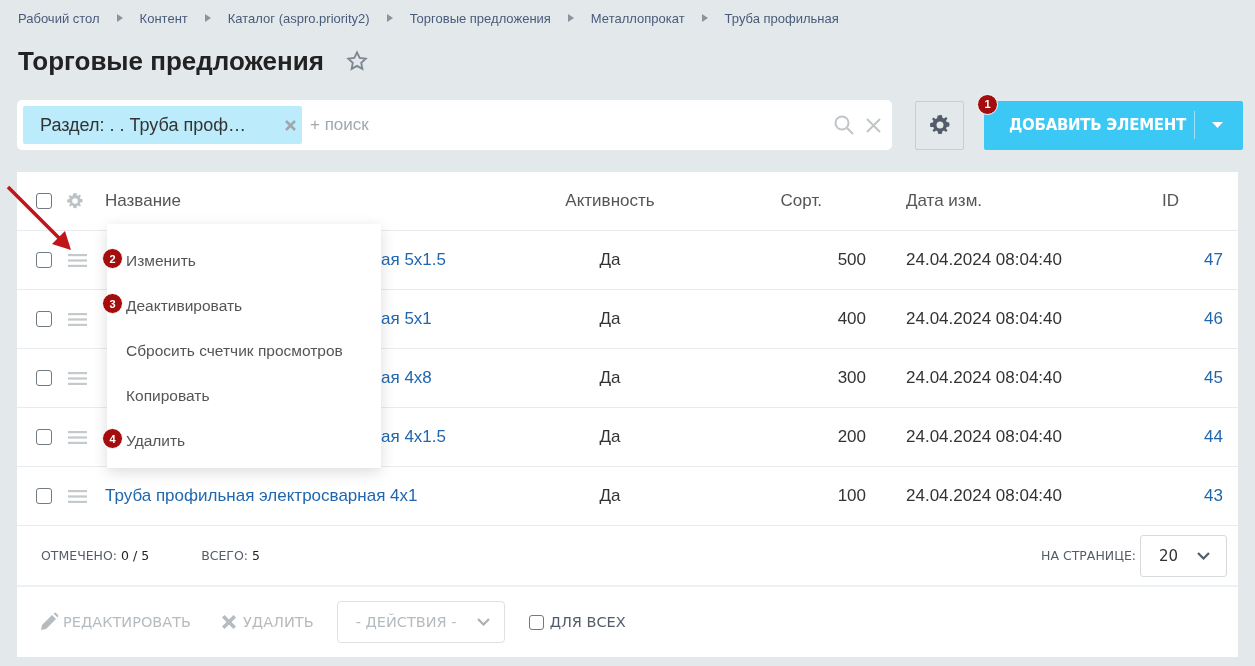  Describe the element at coordinates (610, 201) in the screenshot. I see `column-header: Активность` at that location.